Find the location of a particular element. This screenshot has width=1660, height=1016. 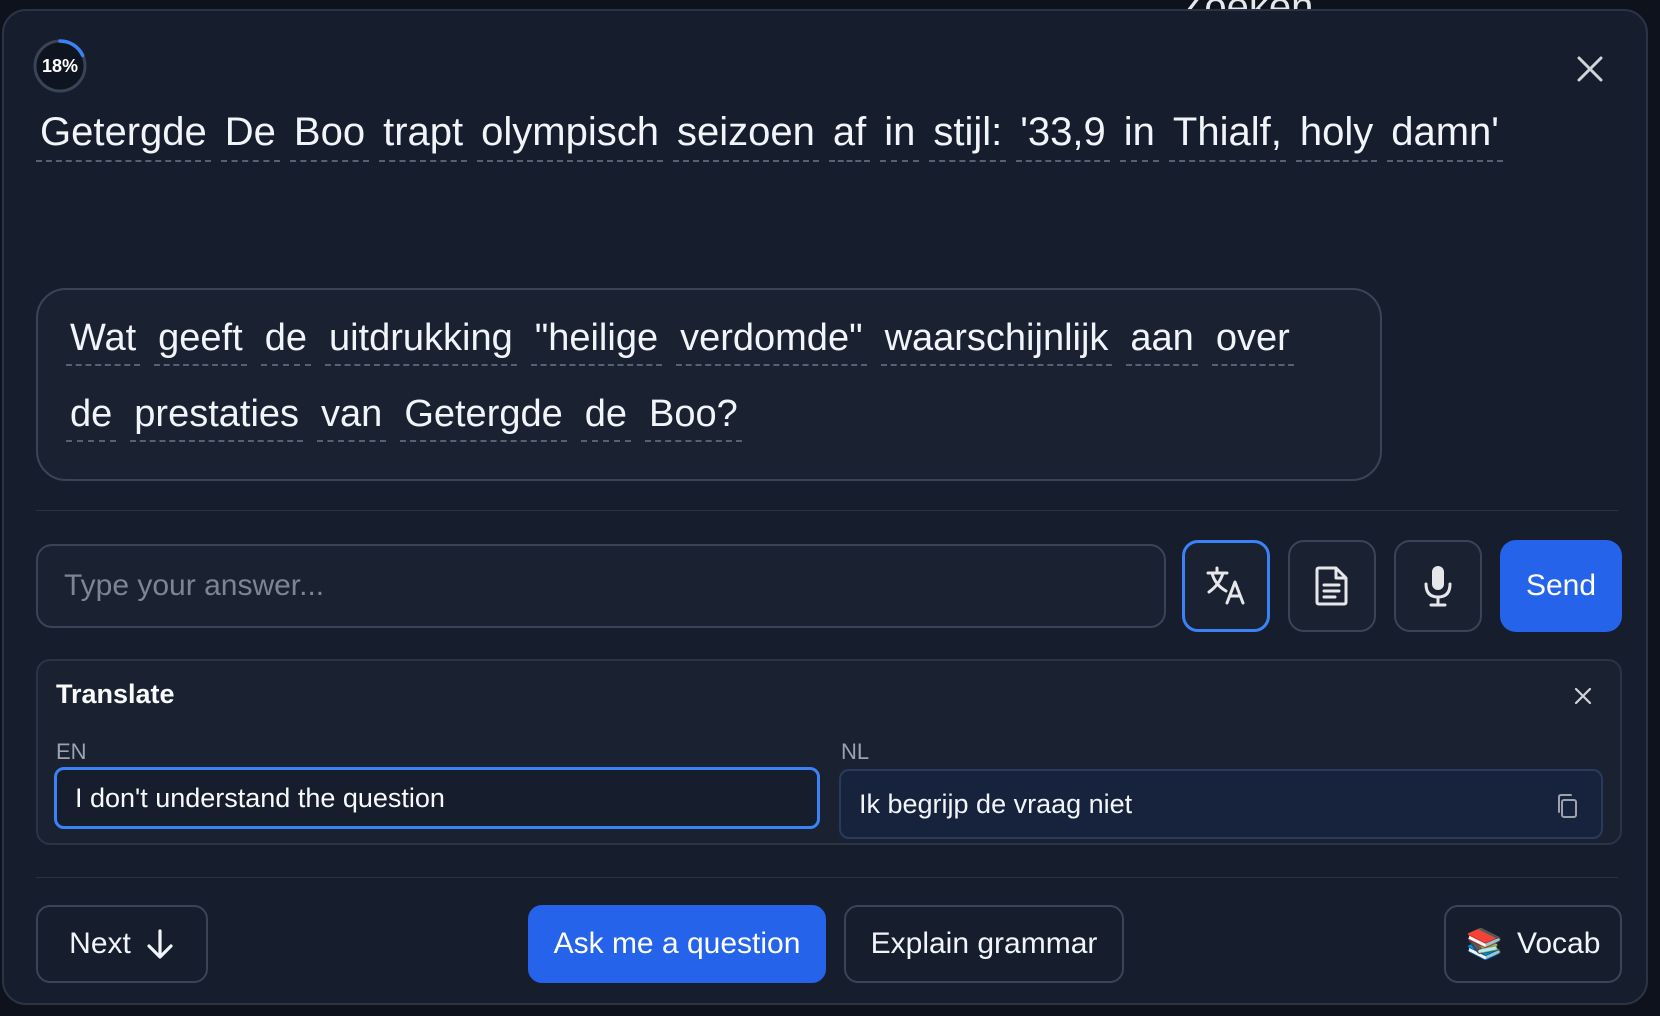

translate-icon is located at coordinates (1225, 585).